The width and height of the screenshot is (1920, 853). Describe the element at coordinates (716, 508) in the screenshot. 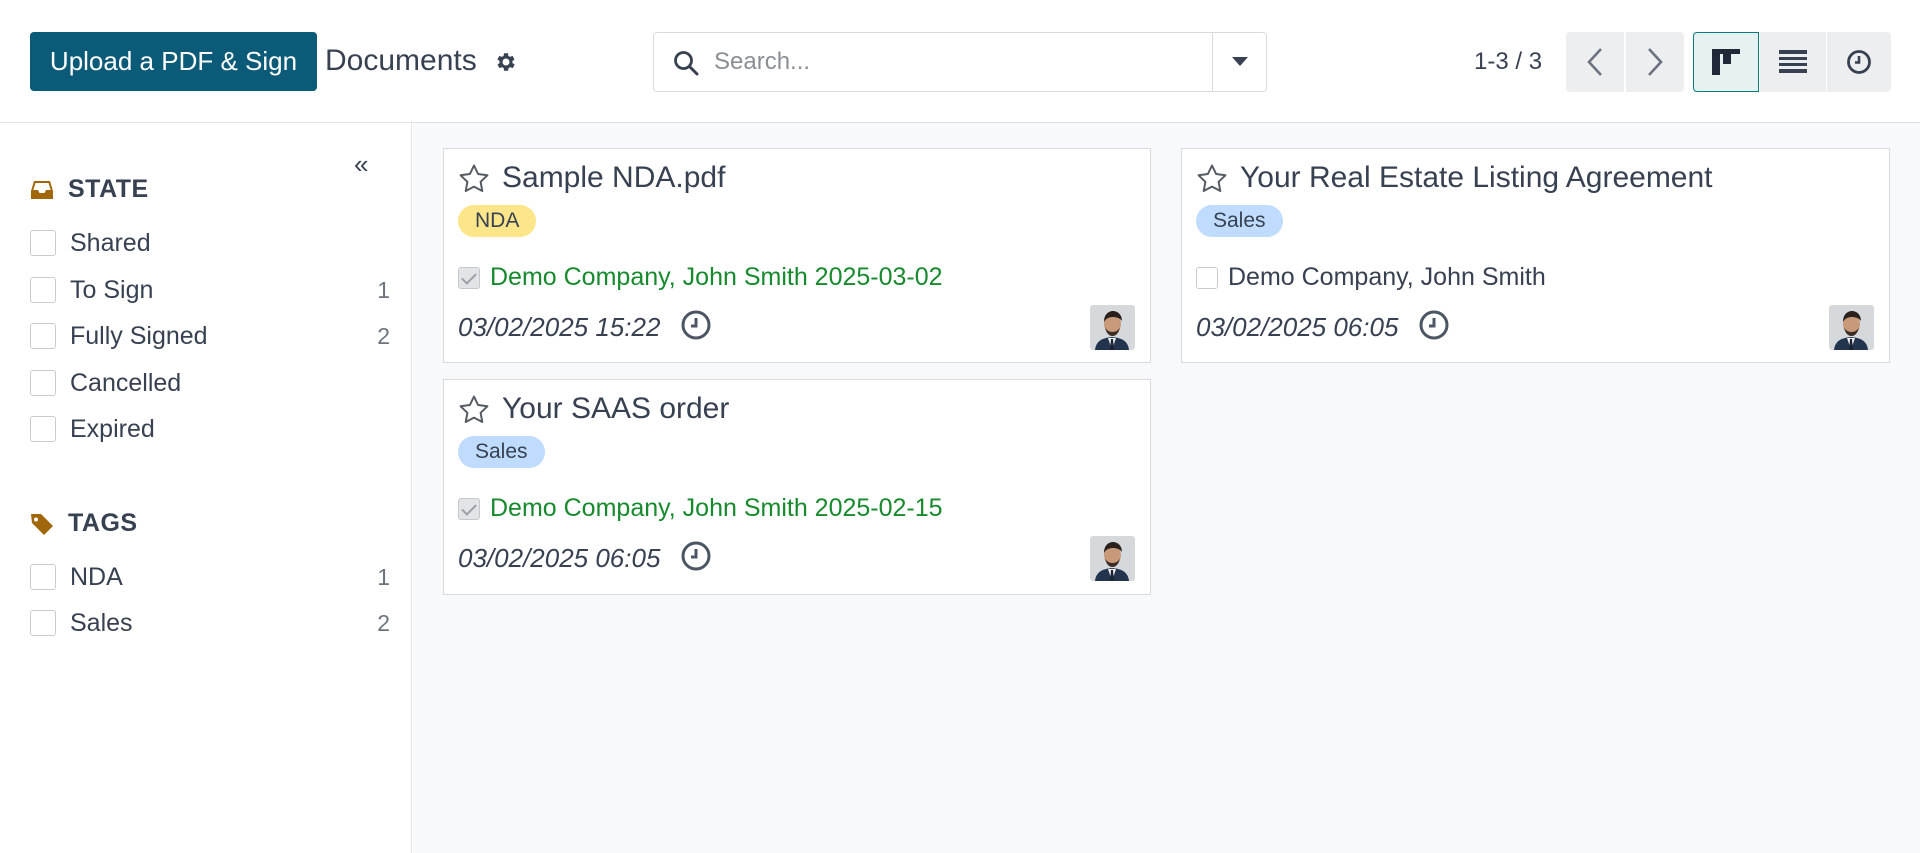

I see `signers-text: Demo Company, John Smith 2025-02-15` at that location.